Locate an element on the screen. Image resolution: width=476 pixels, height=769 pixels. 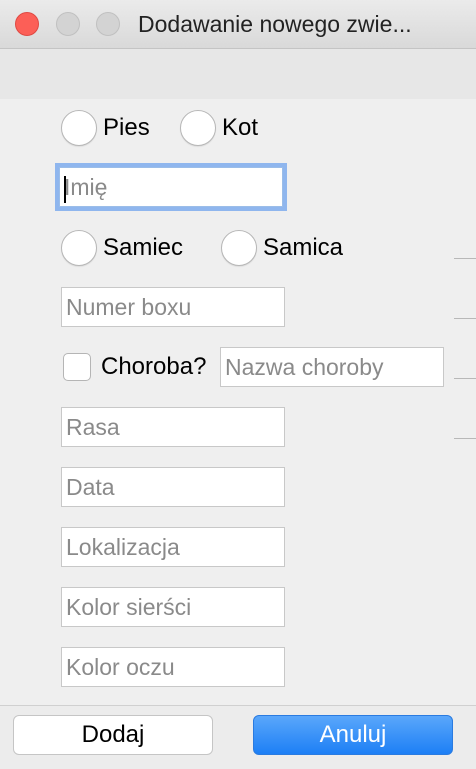
female-label: Samica is located at coordinates (303, 247).